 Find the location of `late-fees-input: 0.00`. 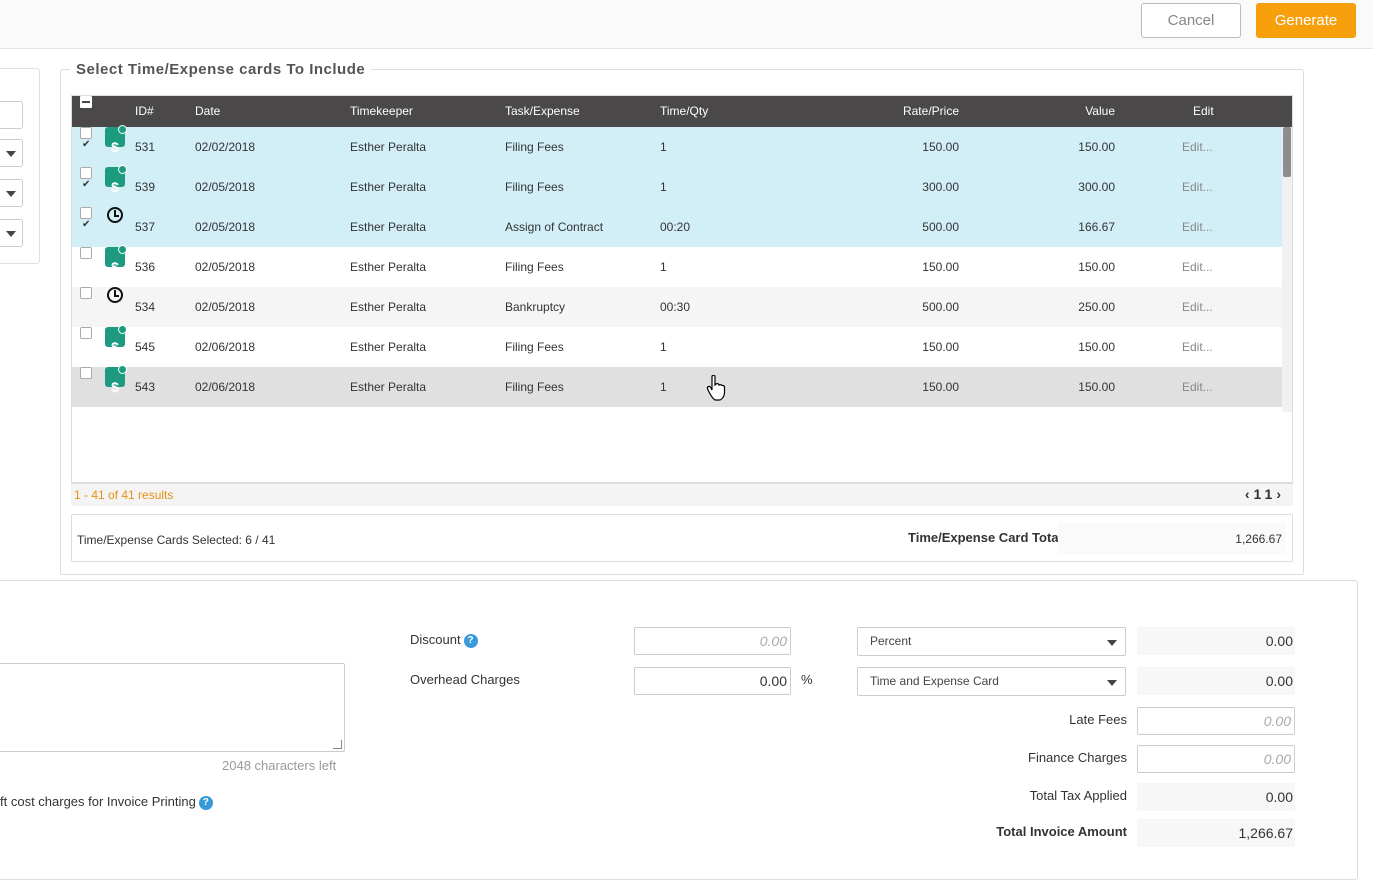

late-fees-input: 0.00 is located at coordinates (1216, 721).